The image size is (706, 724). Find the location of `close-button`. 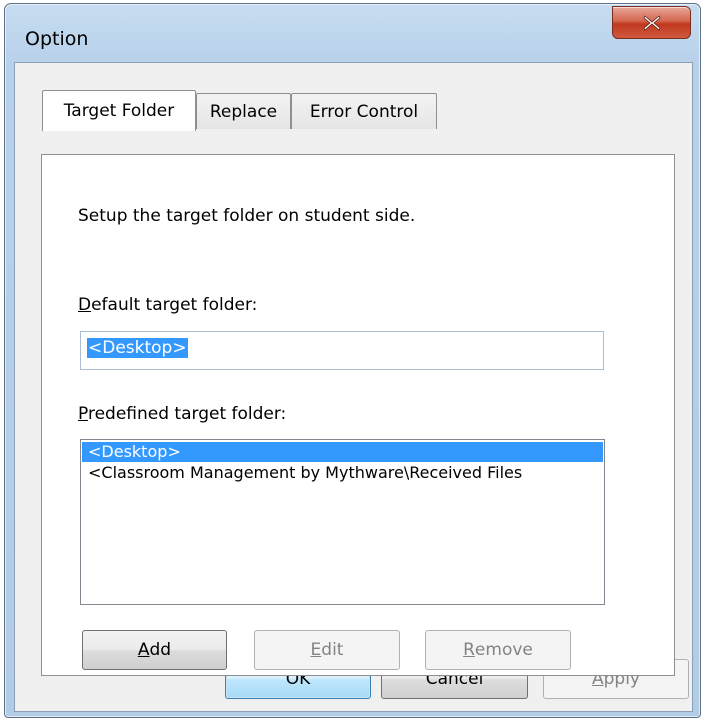

close-button is located at coordinates (651, 22).